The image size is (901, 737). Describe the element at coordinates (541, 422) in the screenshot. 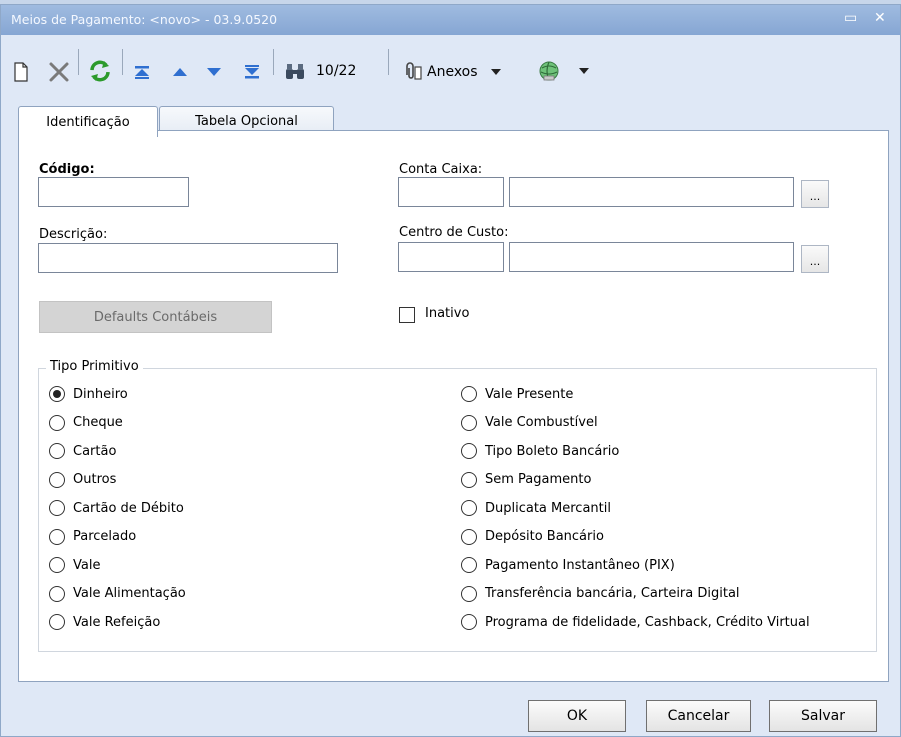

I see `radio-label: Vale Combustível` at that location.